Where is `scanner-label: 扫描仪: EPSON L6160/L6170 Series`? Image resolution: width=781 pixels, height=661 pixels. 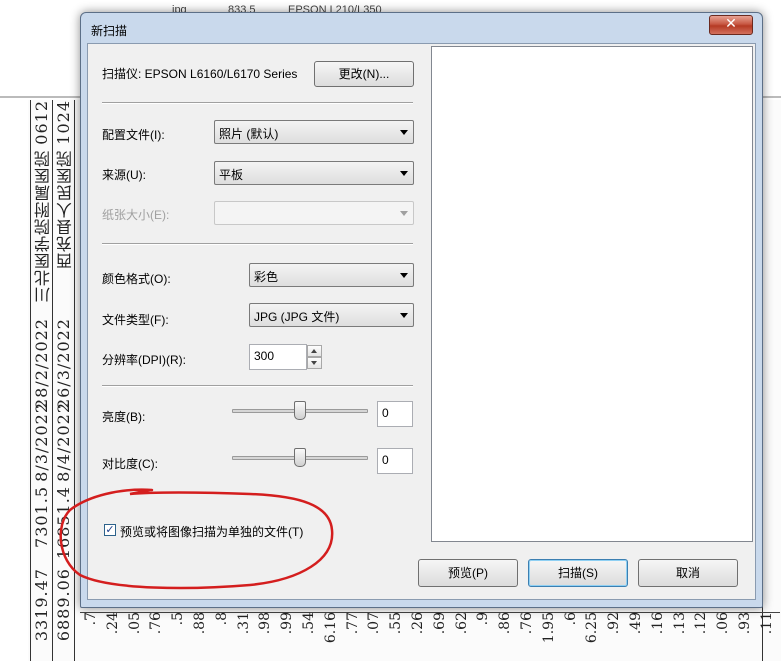 scanner-label: 扫描仪: EPSON L6160/L6170 Series is located at coordinates (200, 74).